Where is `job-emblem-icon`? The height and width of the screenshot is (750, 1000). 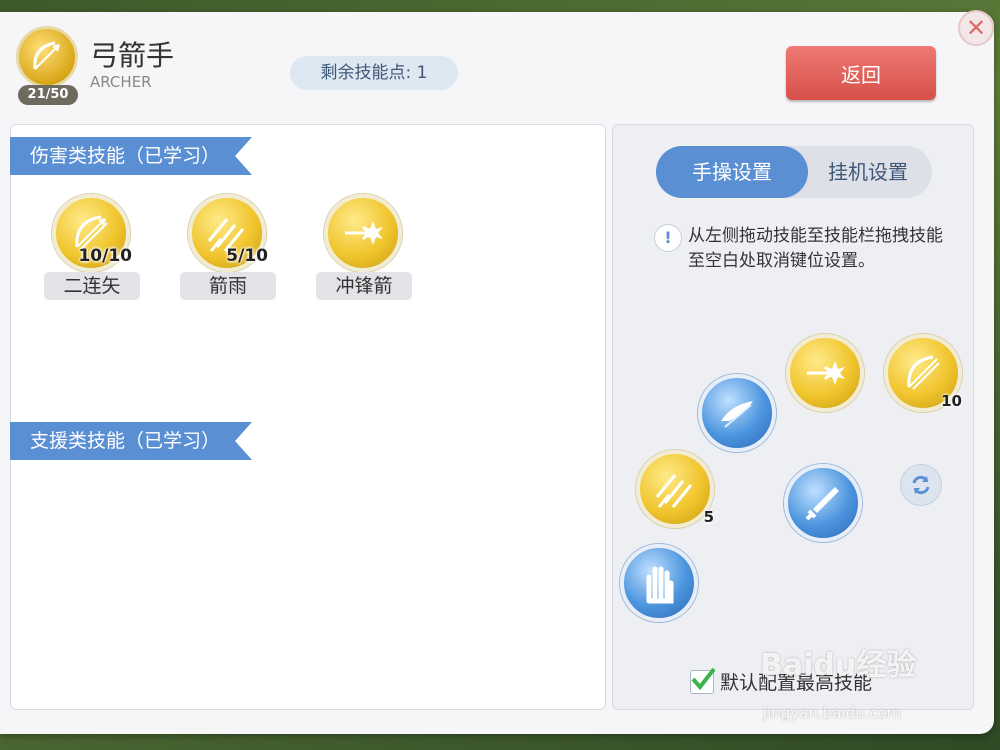 job-emblem-icon is located at coordinates (47, 57).